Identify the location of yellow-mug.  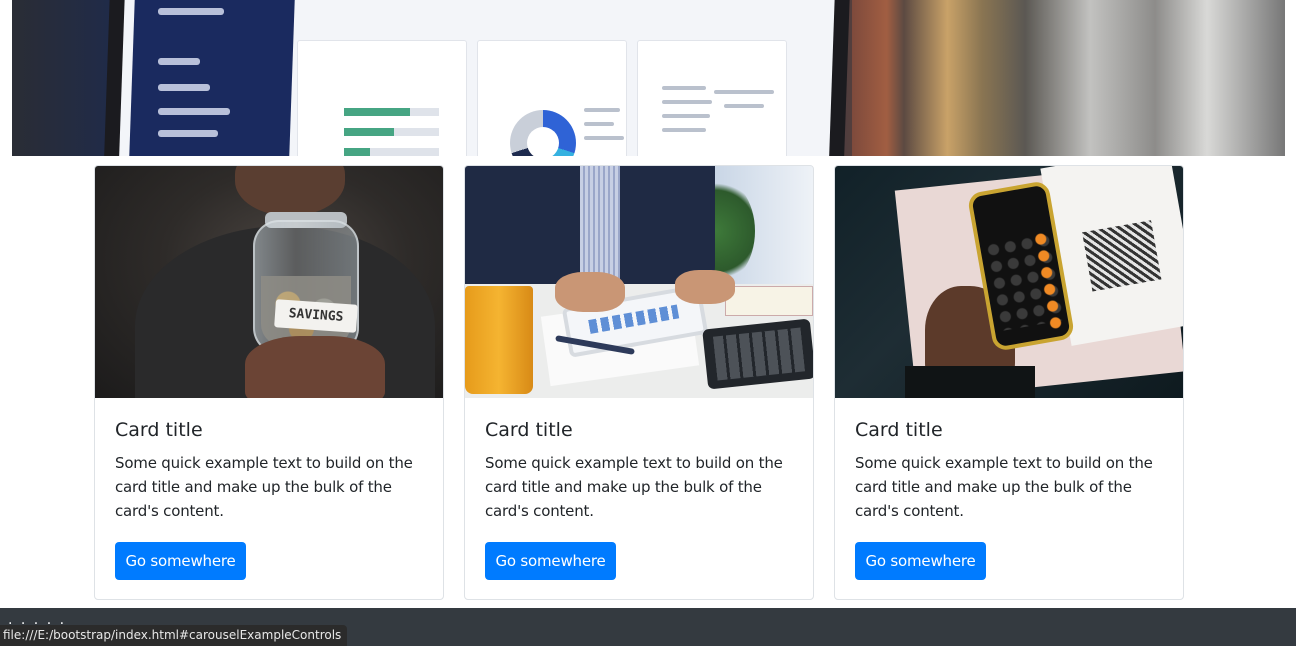
(499, 340).